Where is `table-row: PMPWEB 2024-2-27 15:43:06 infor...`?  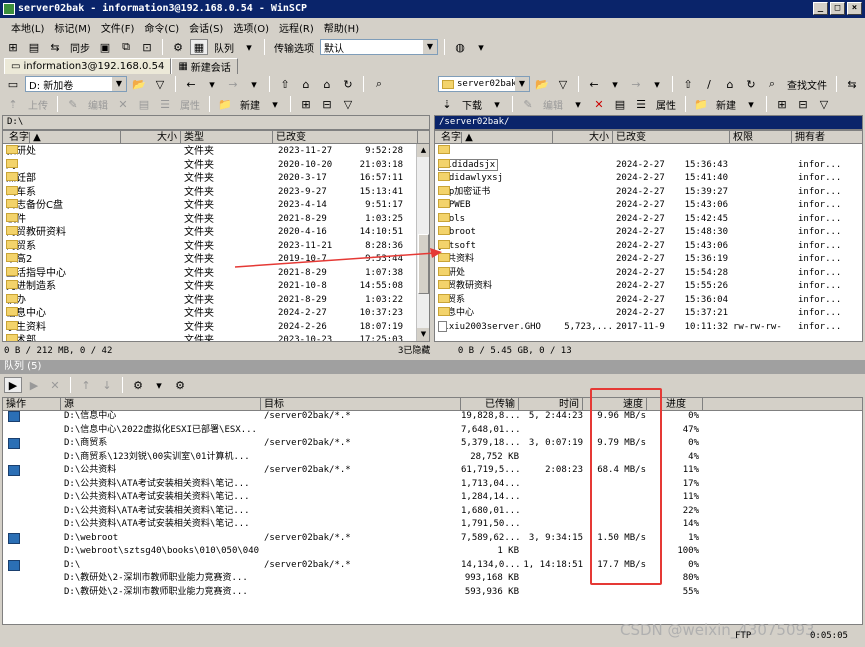
table-row: PMPWEB 2024-2-27 15:43:06 infor... is located at coordinates (648, 206).